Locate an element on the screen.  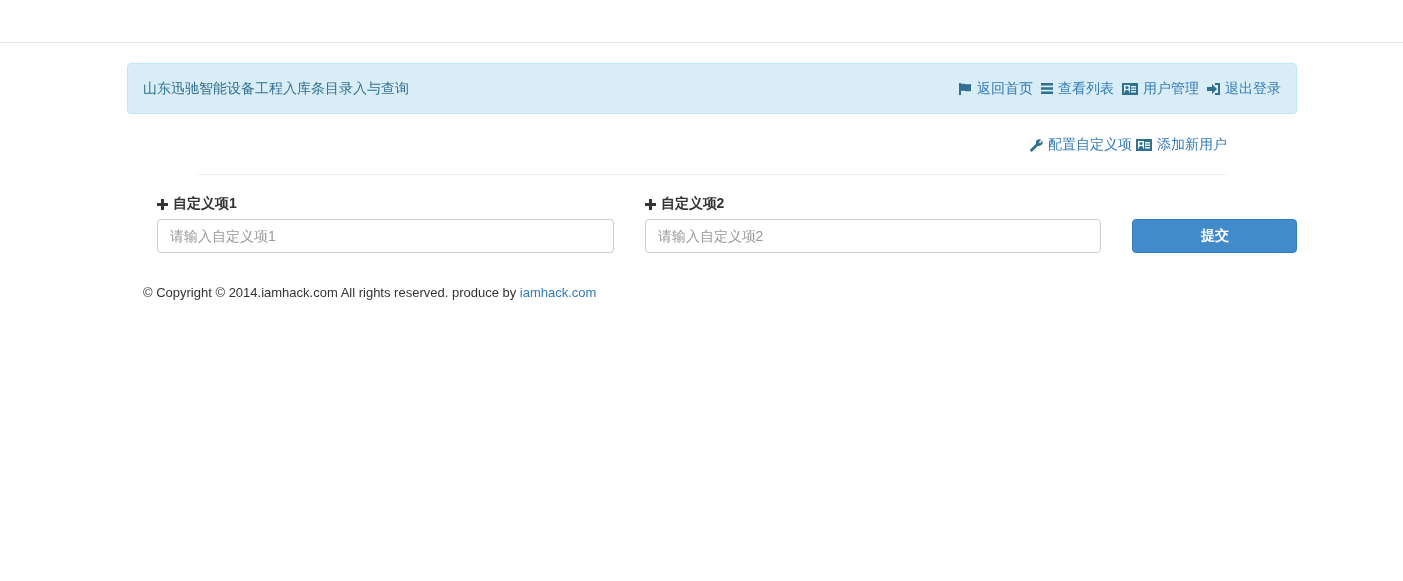
submit-button: 提交 is located at coordinates (1214, 236).